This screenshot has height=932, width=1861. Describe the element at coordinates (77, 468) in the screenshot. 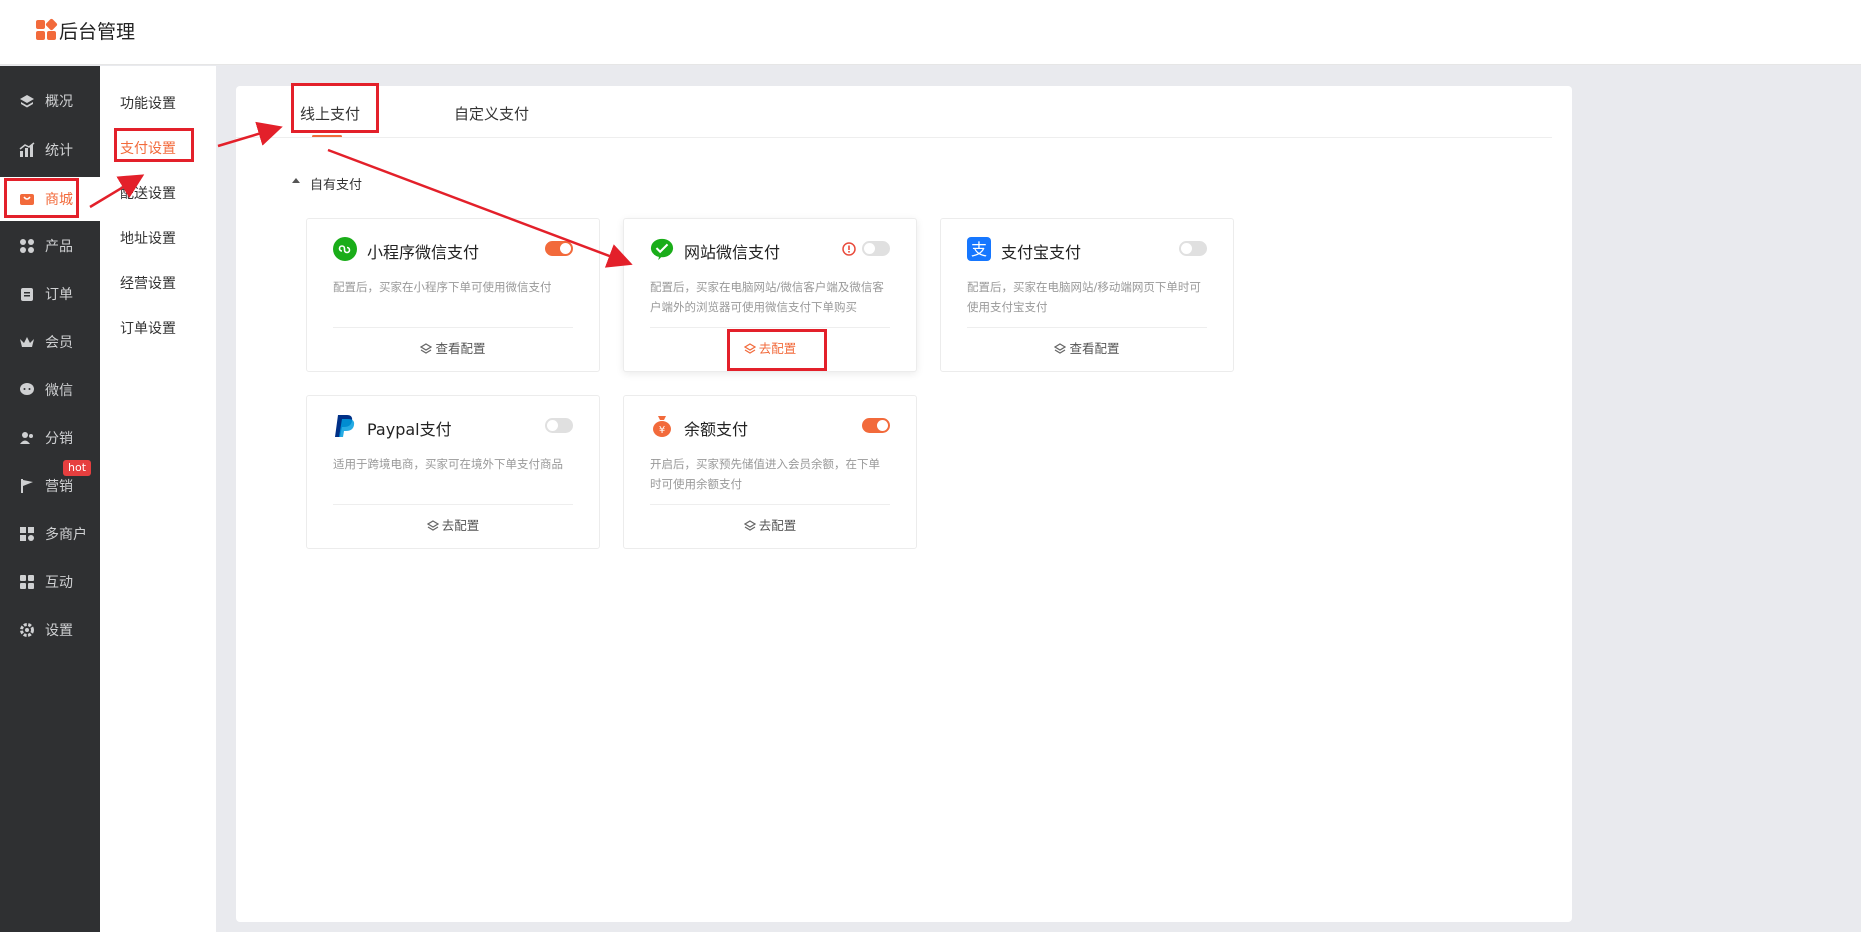

I see `hot-badge: hot` at that location.